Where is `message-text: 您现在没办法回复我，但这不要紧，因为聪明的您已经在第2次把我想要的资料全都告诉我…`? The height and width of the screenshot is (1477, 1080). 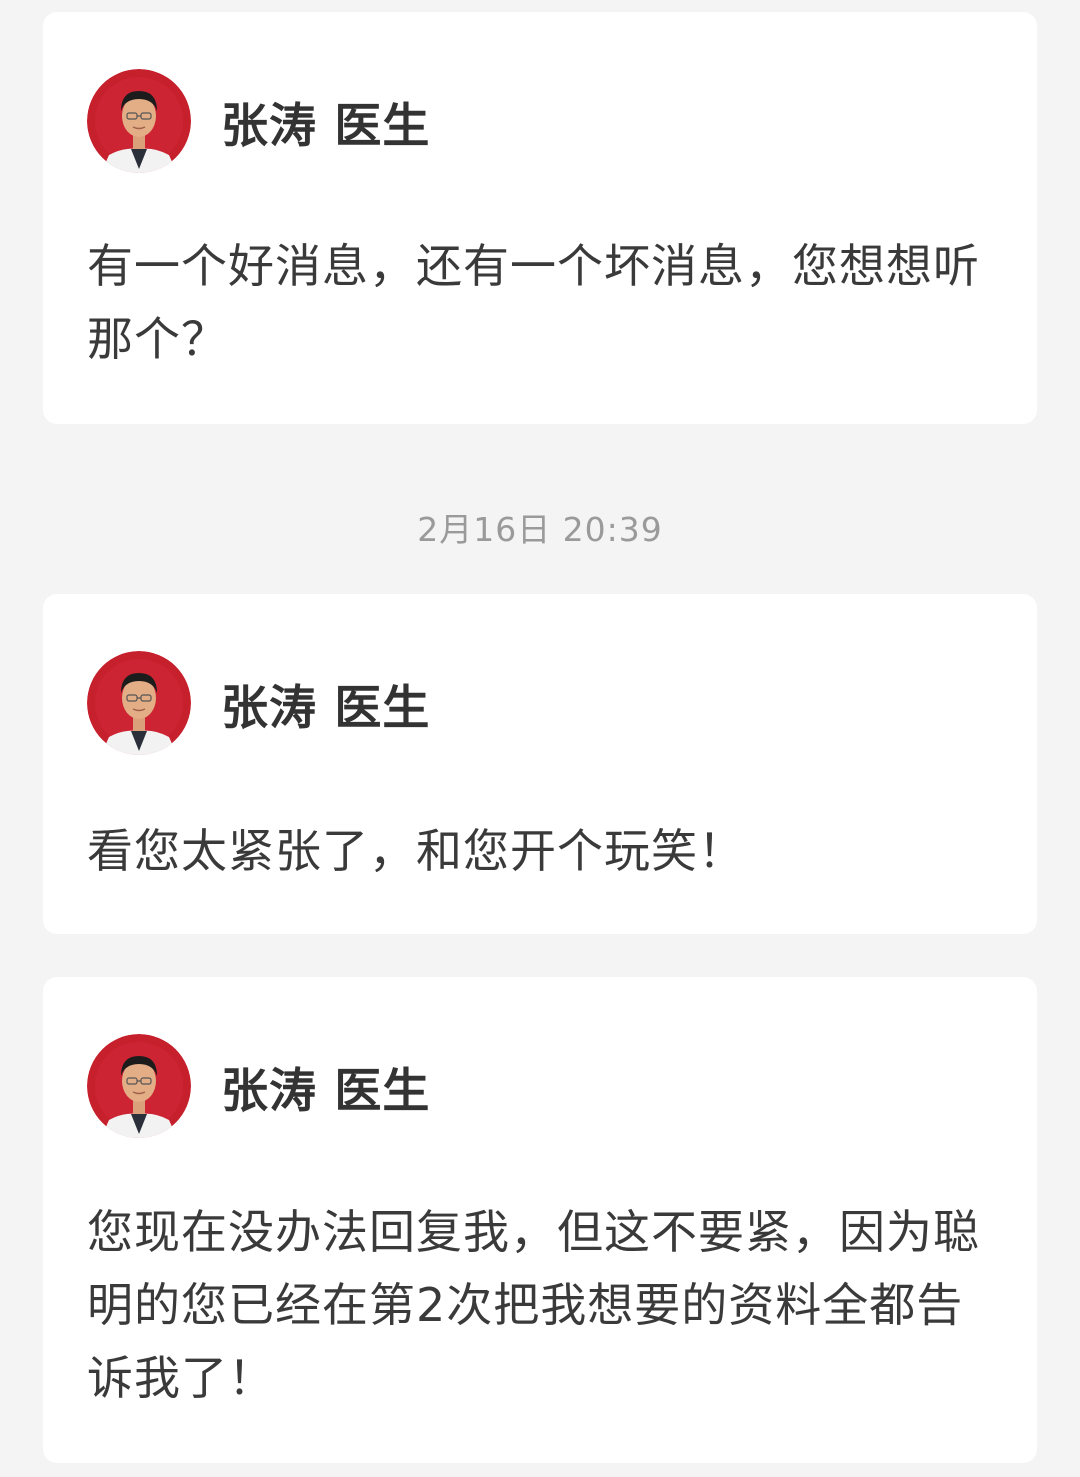
message-text: 您现在没办法回复我，但这不要紧，因为聪明的您已经在第2次把我想要的资料全都告诉我… is located at coordinates (533, 1305).